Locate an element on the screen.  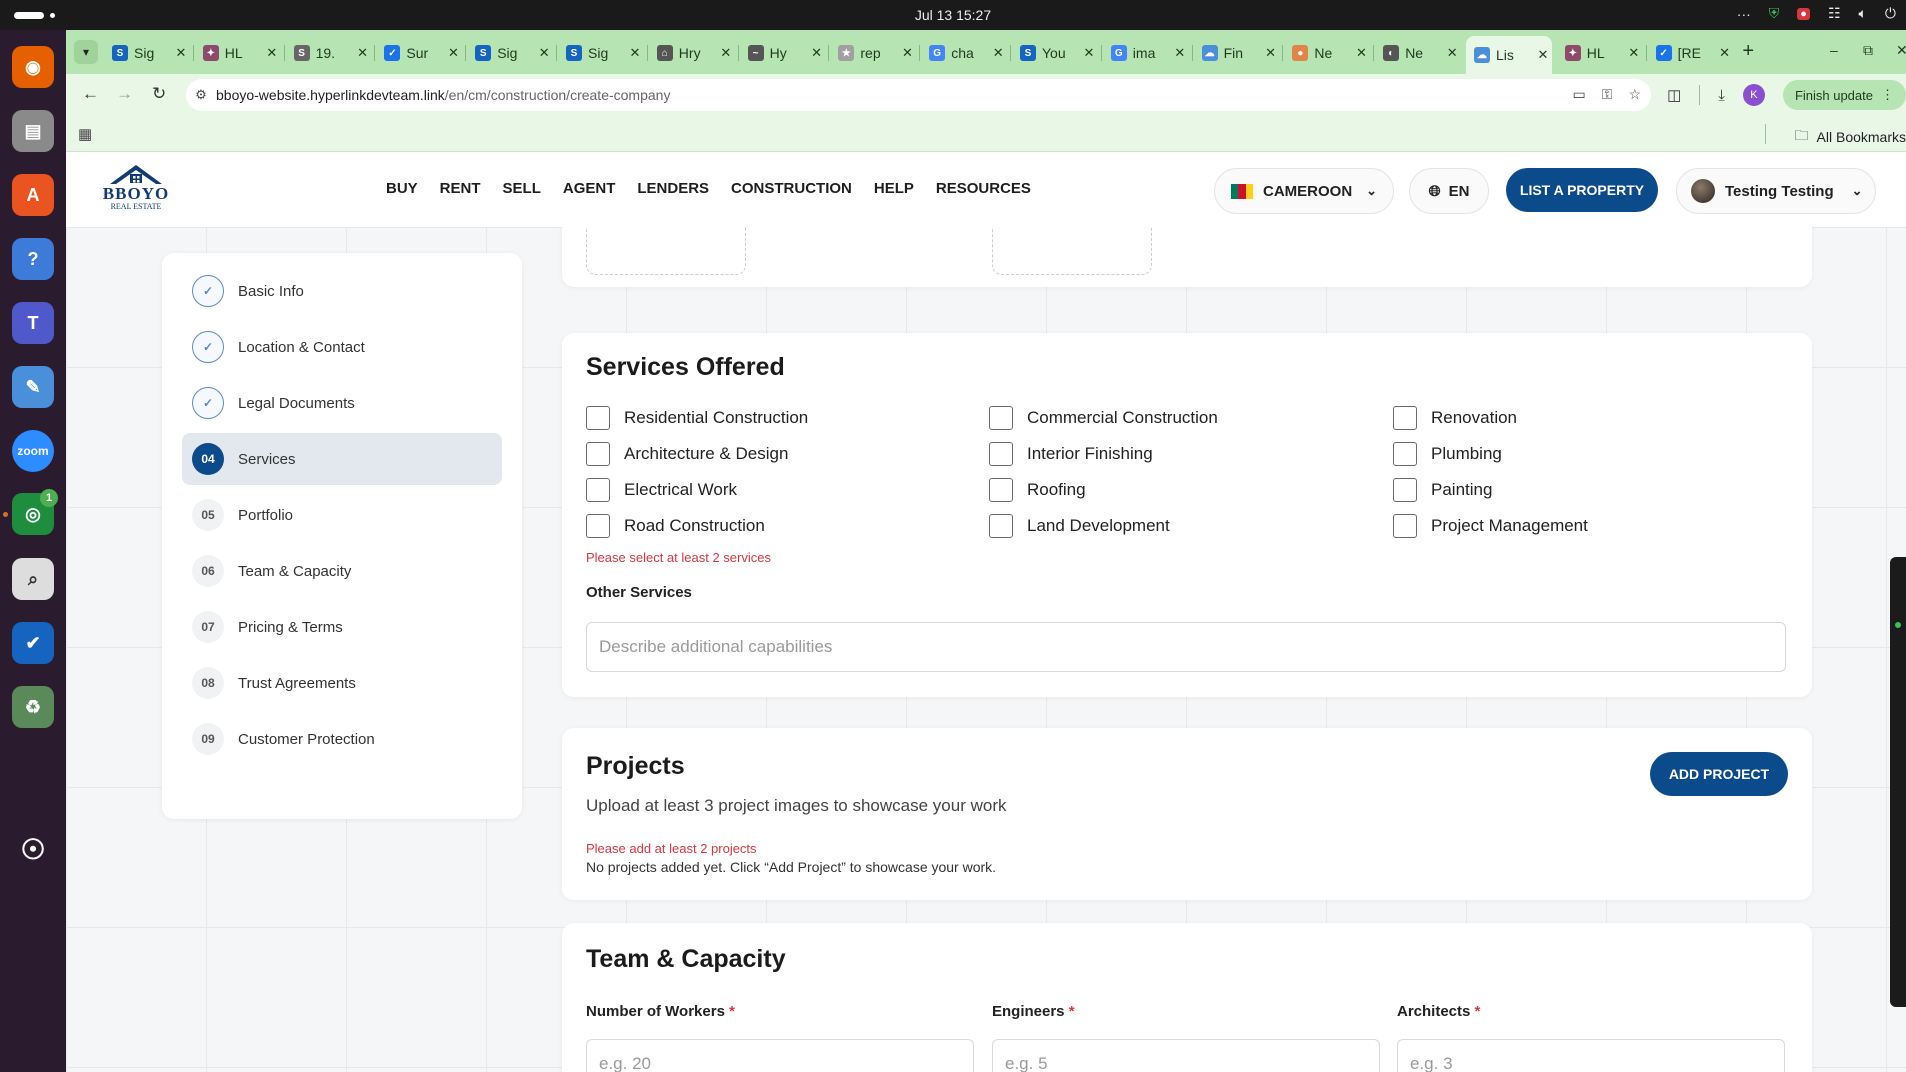
step-trust-agreements: 08 Trust Agreements is located at coordinates (342, 683).